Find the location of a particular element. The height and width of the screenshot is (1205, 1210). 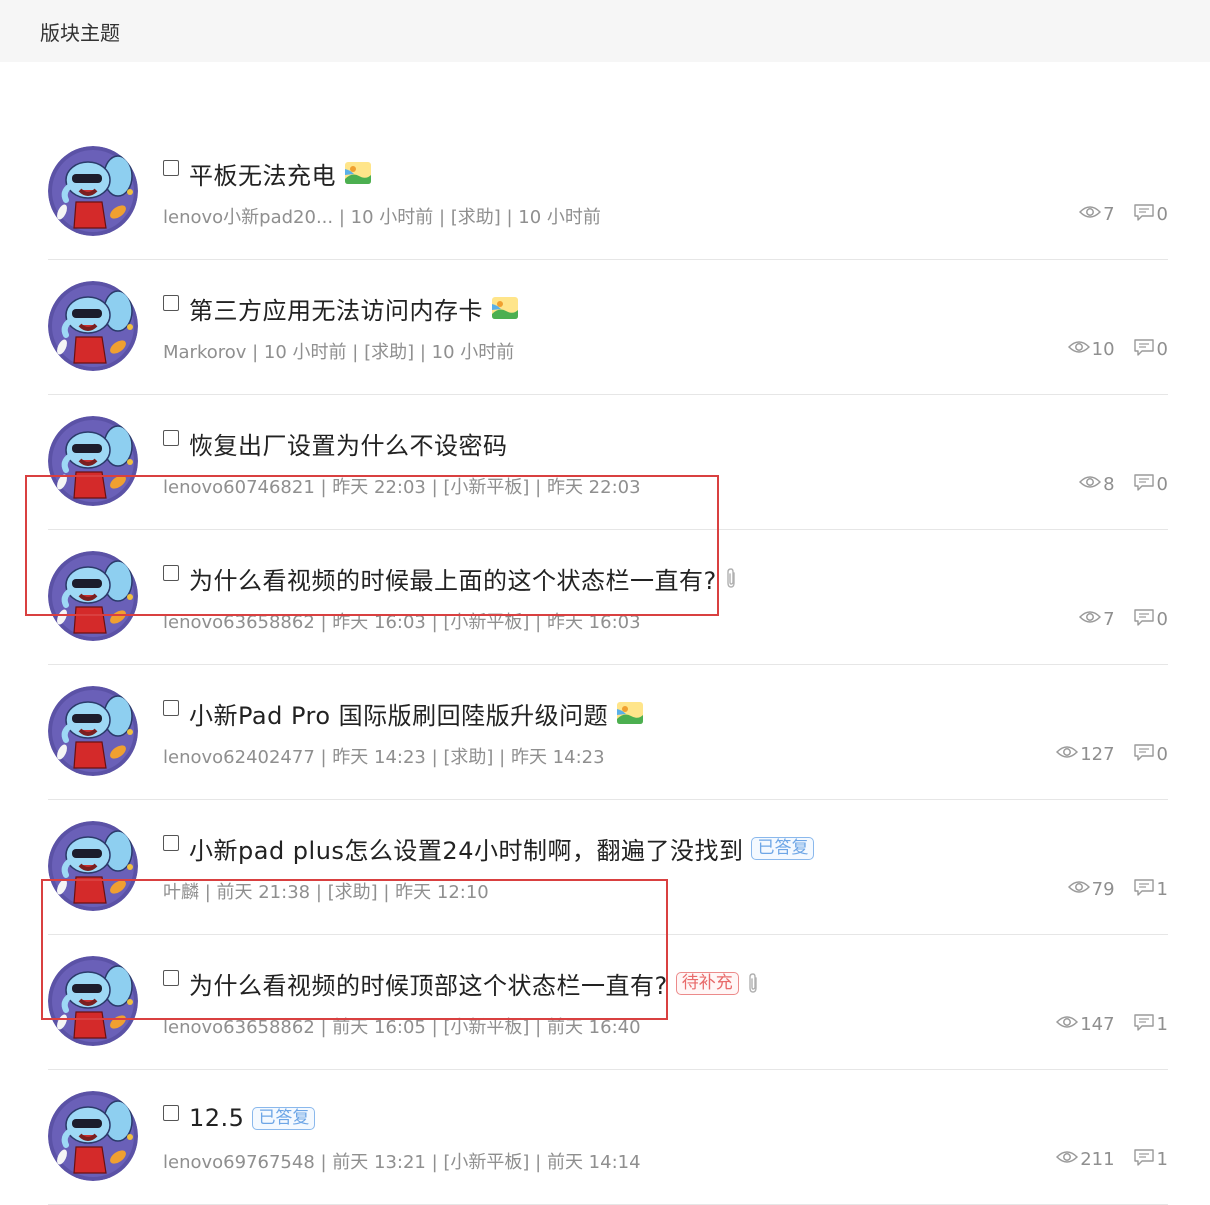

thread-meta: 叶麟 | 前天 21:38 | [求助] | 昨天 12:10 is located at coordinates (326, 892).